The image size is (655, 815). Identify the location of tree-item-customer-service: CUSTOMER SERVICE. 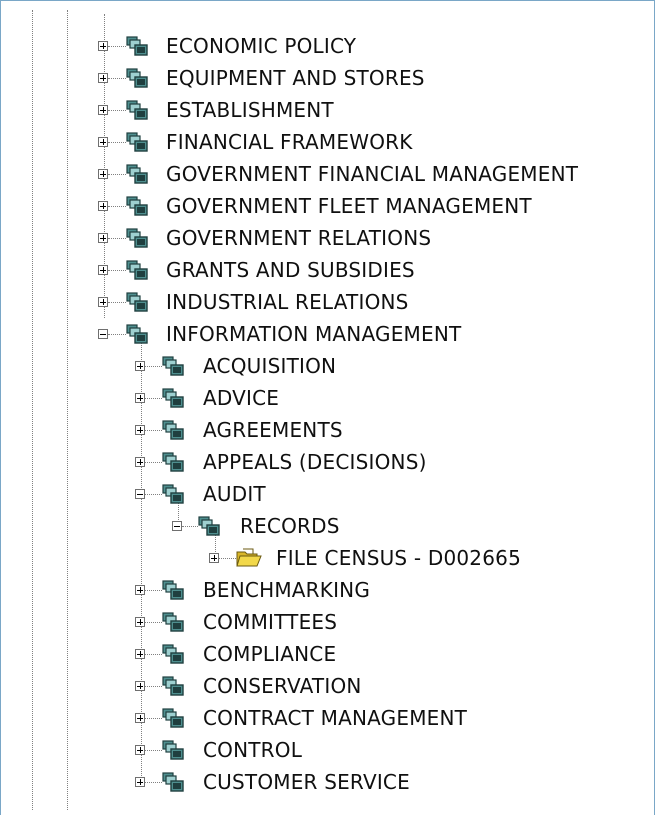
(327, 782).